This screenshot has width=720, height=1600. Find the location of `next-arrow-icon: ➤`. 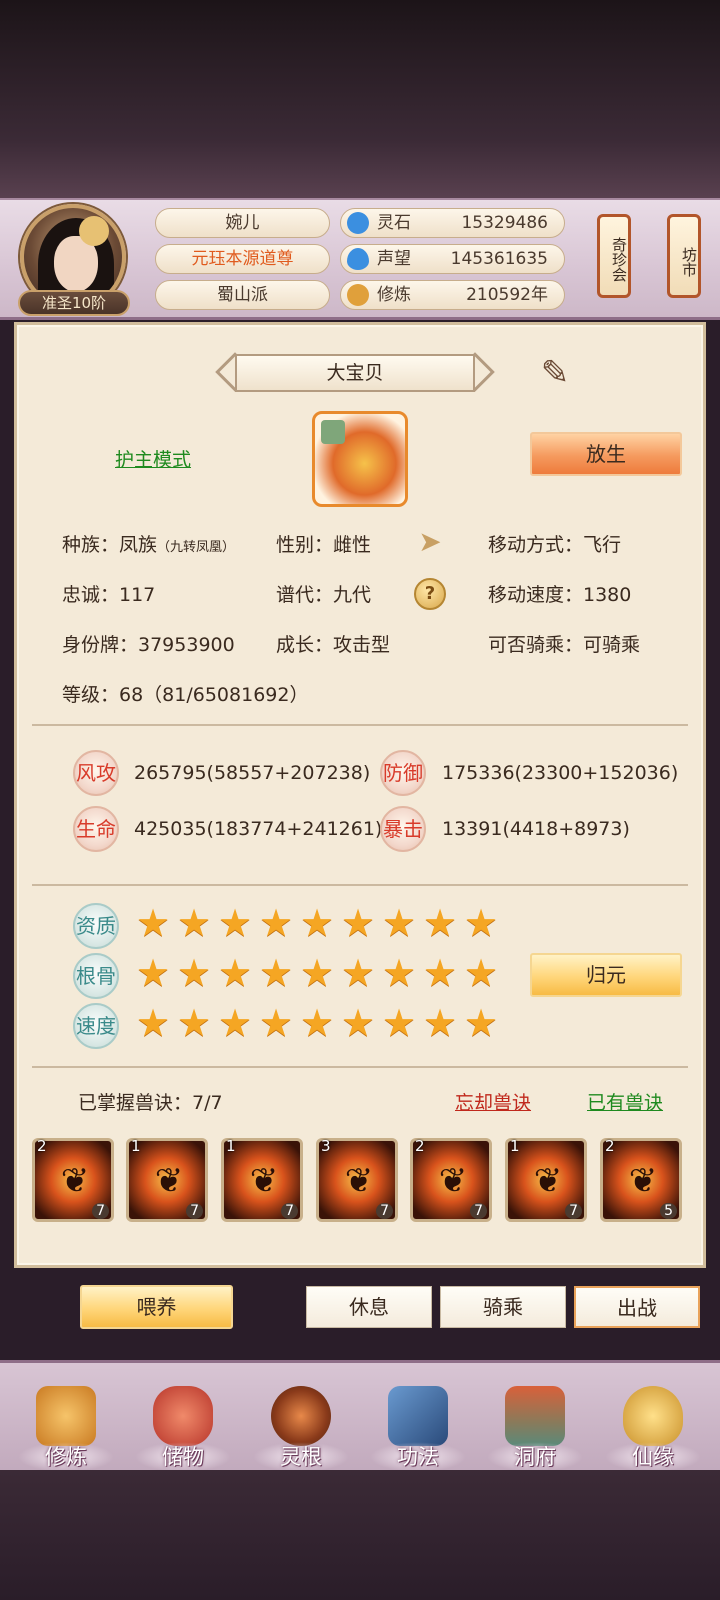

next-arrow-icon: ➤ is located at coordinates (430, 542).